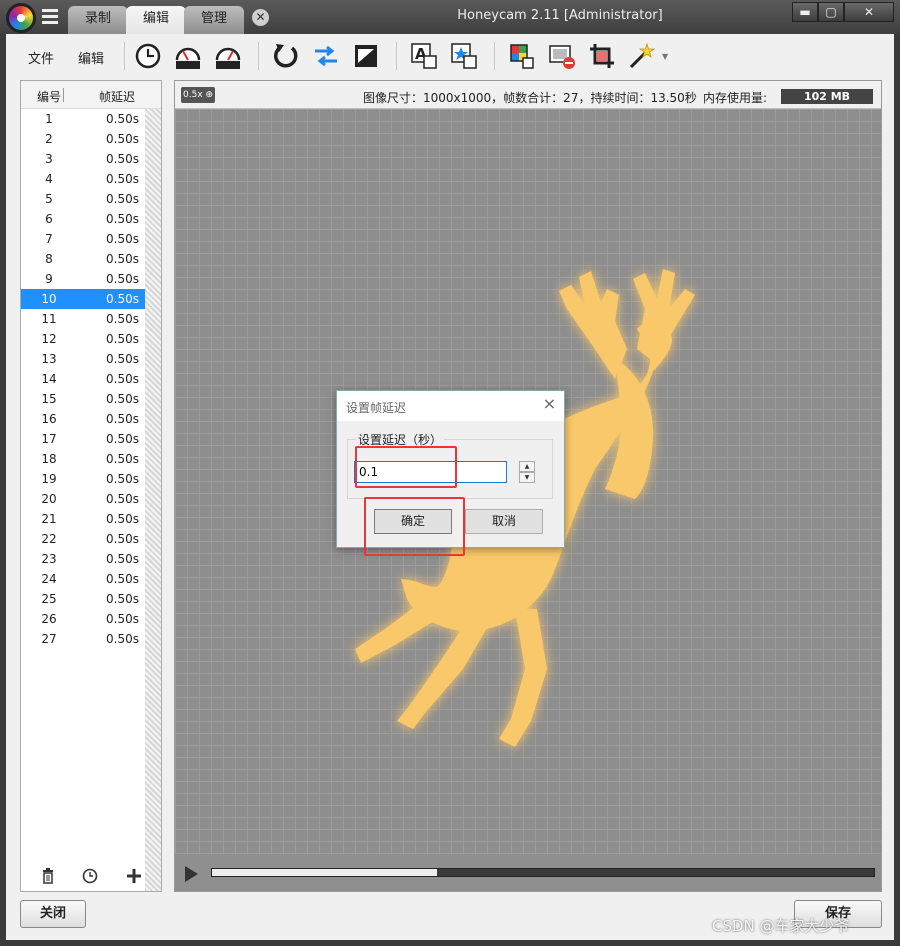 The image size is (900, 946). Describe the element at coordinates (83, 579) in the screenshot. I see `frame-row: 24 0.50s` at that location.